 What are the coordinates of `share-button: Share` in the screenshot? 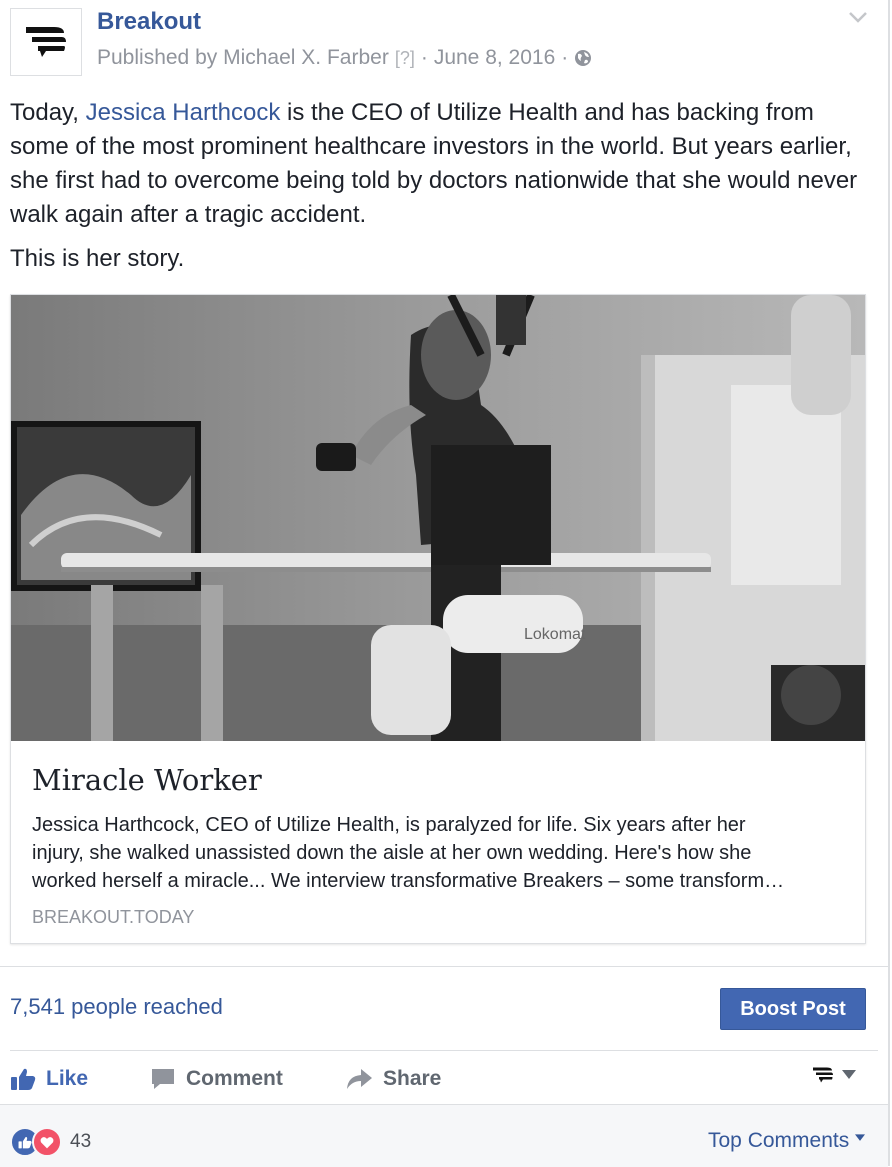 It's located at (393, 1079).